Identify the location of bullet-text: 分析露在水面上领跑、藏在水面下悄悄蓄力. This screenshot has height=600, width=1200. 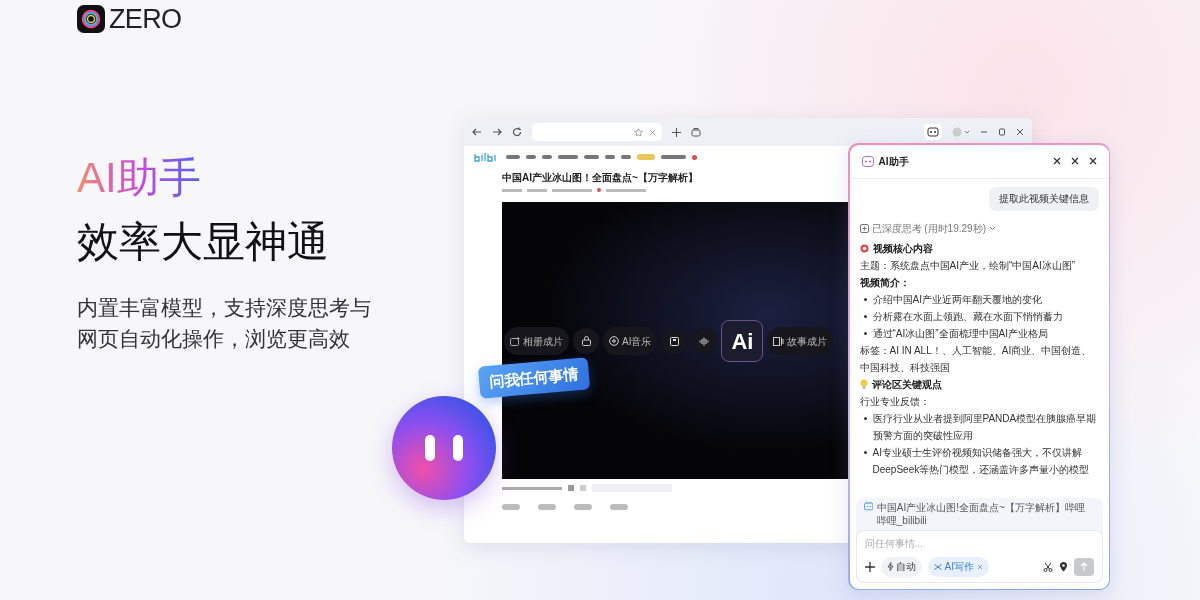
(967, 316).